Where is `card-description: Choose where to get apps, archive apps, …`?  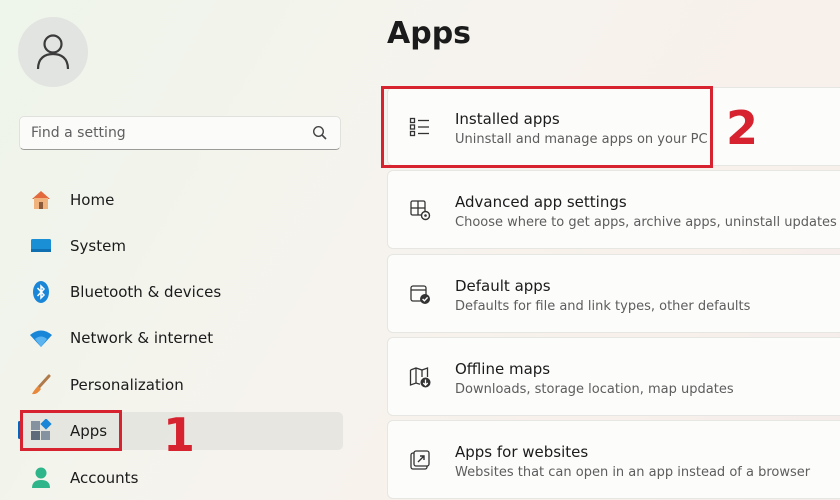
card-description: Choose where to get apps, archive apps, … is located at coordinates (646, 222).